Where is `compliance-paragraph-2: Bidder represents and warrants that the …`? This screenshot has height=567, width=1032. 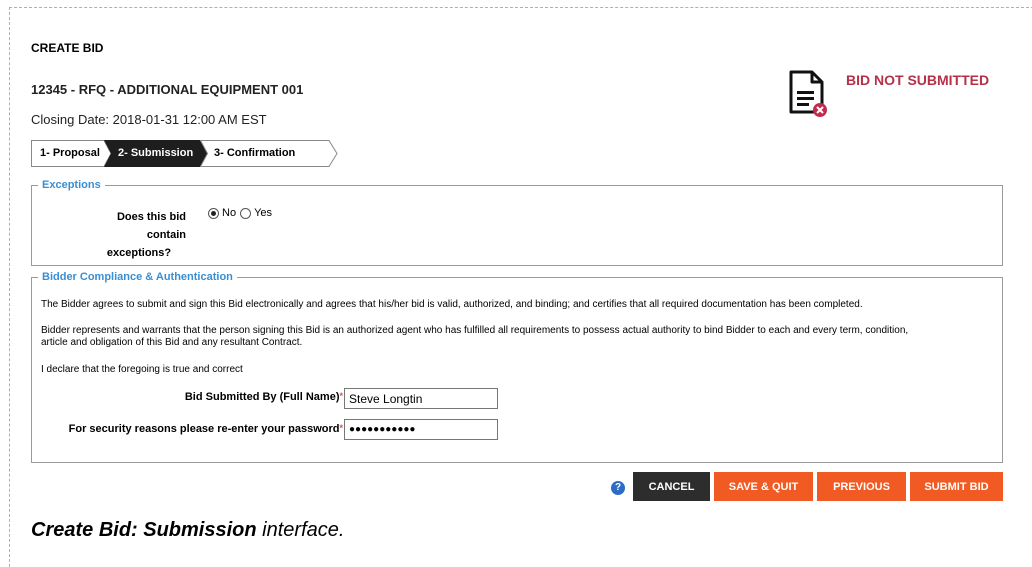
compliance-paragraph-2: Bidder represents and warrants that the … is located at coordinates (475, 336).